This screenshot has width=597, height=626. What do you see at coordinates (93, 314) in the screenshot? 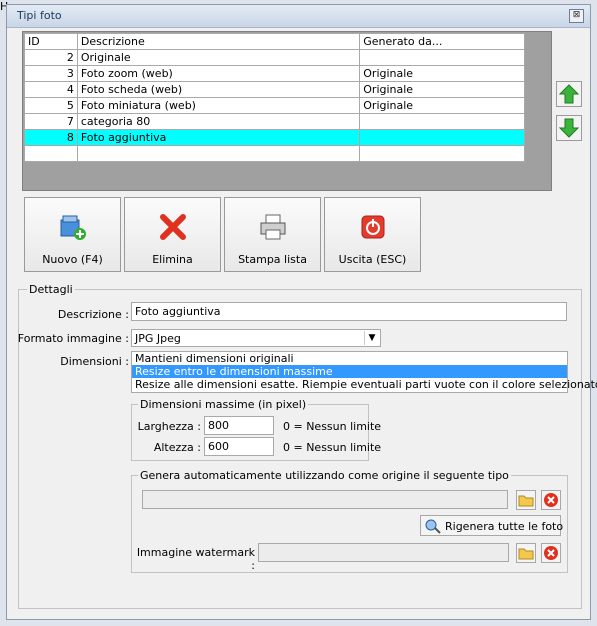
I see `descrizione-label: Descrizione :` at bounding box center [93, 314].